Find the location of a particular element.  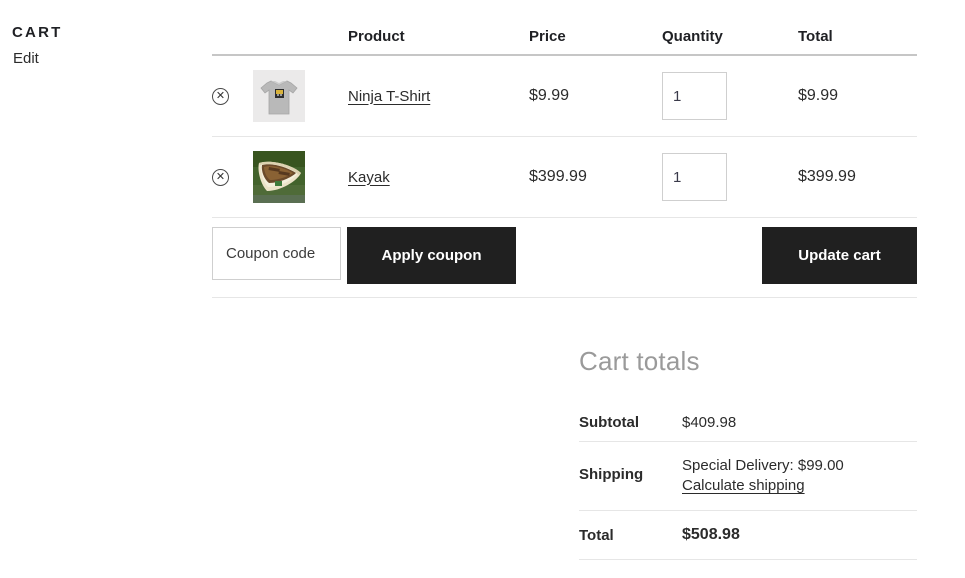

coupon-code-input is located at coordinates (276, 253).